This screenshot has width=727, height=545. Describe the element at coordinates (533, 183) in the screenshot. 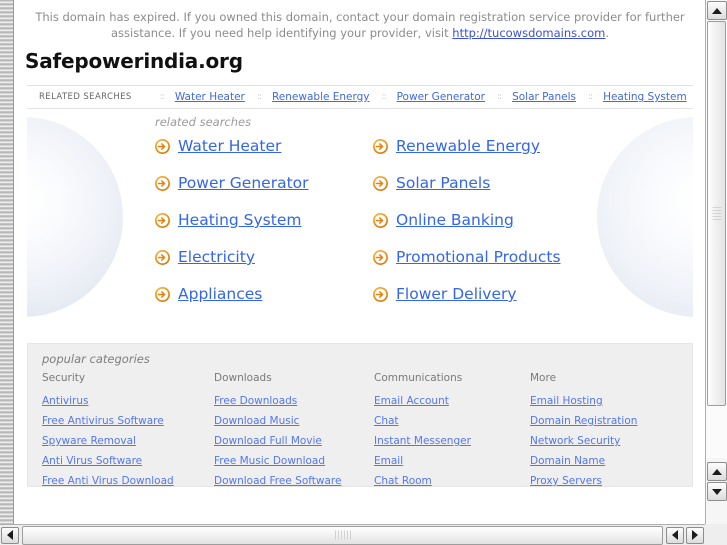

I see `hero-link-item-3: Solar Panels` at that location.